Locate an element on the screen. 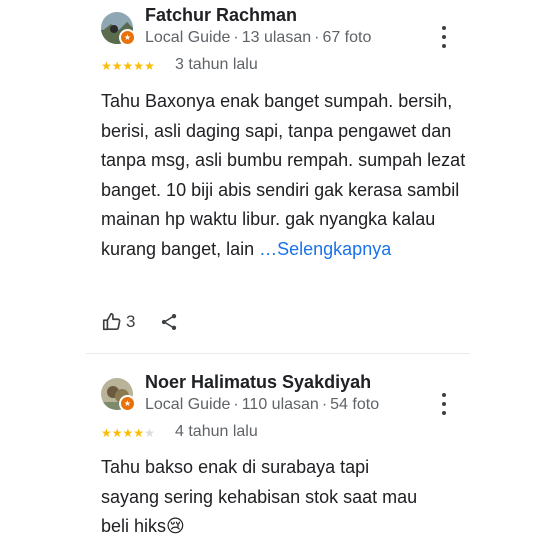  more-vert-icon is located at coordinates (444, 404).